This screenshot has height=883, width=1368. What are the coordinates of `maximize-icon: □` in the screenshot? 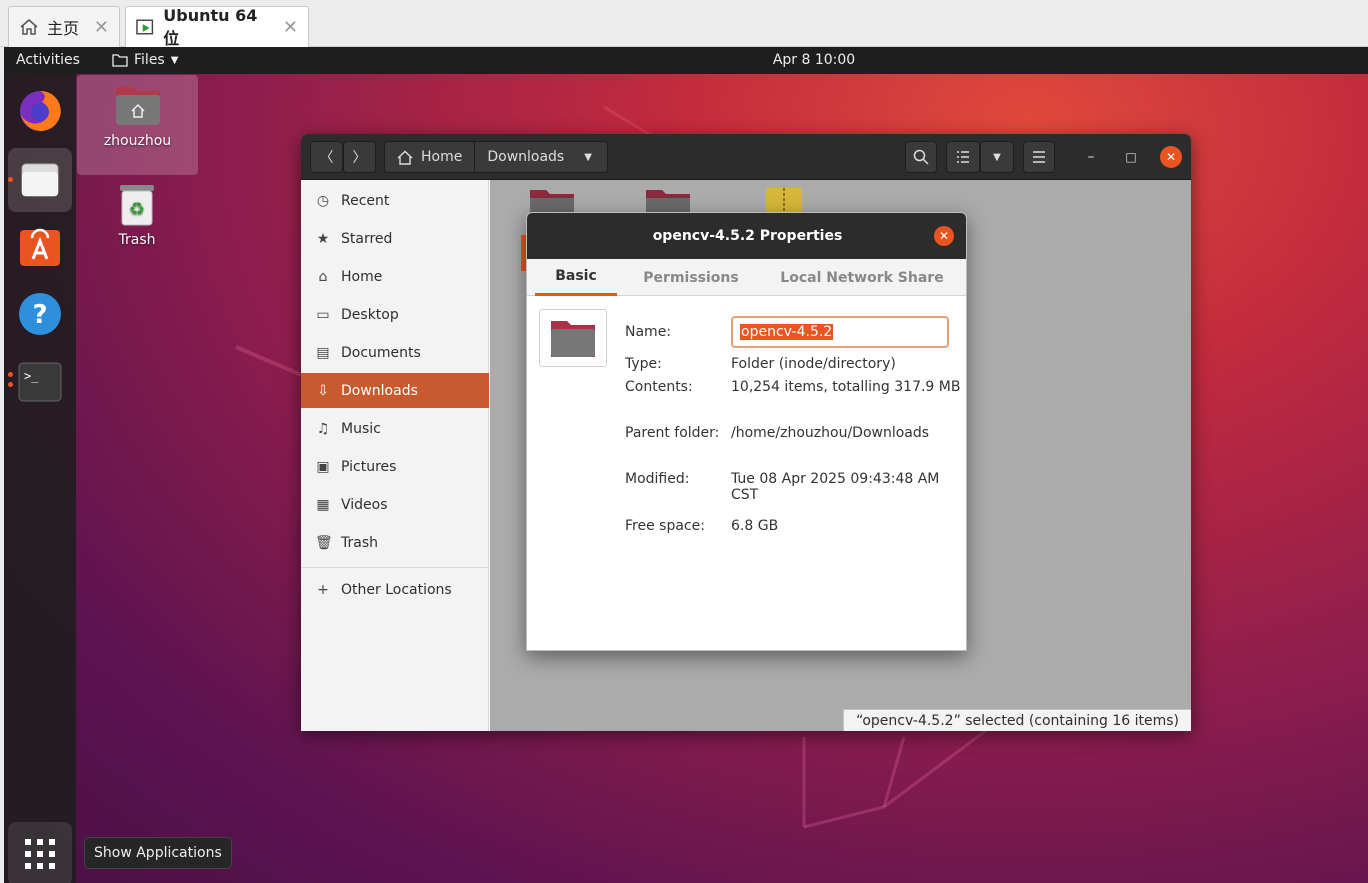 It's located at (1131, 157).